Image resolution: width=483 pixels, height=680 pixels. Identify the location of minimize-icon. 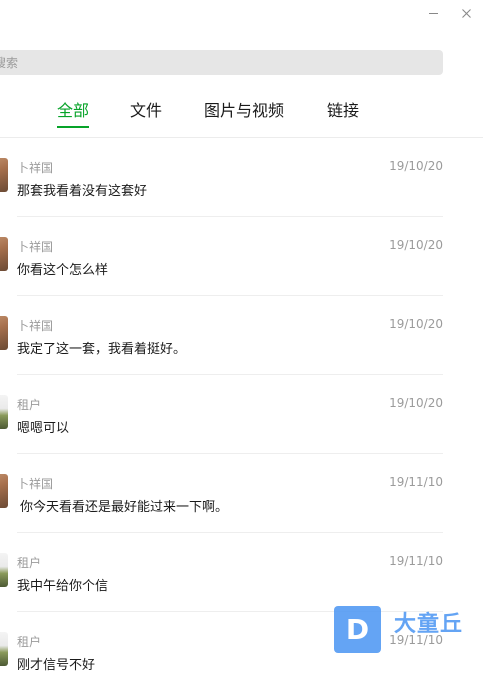
(433, 13).